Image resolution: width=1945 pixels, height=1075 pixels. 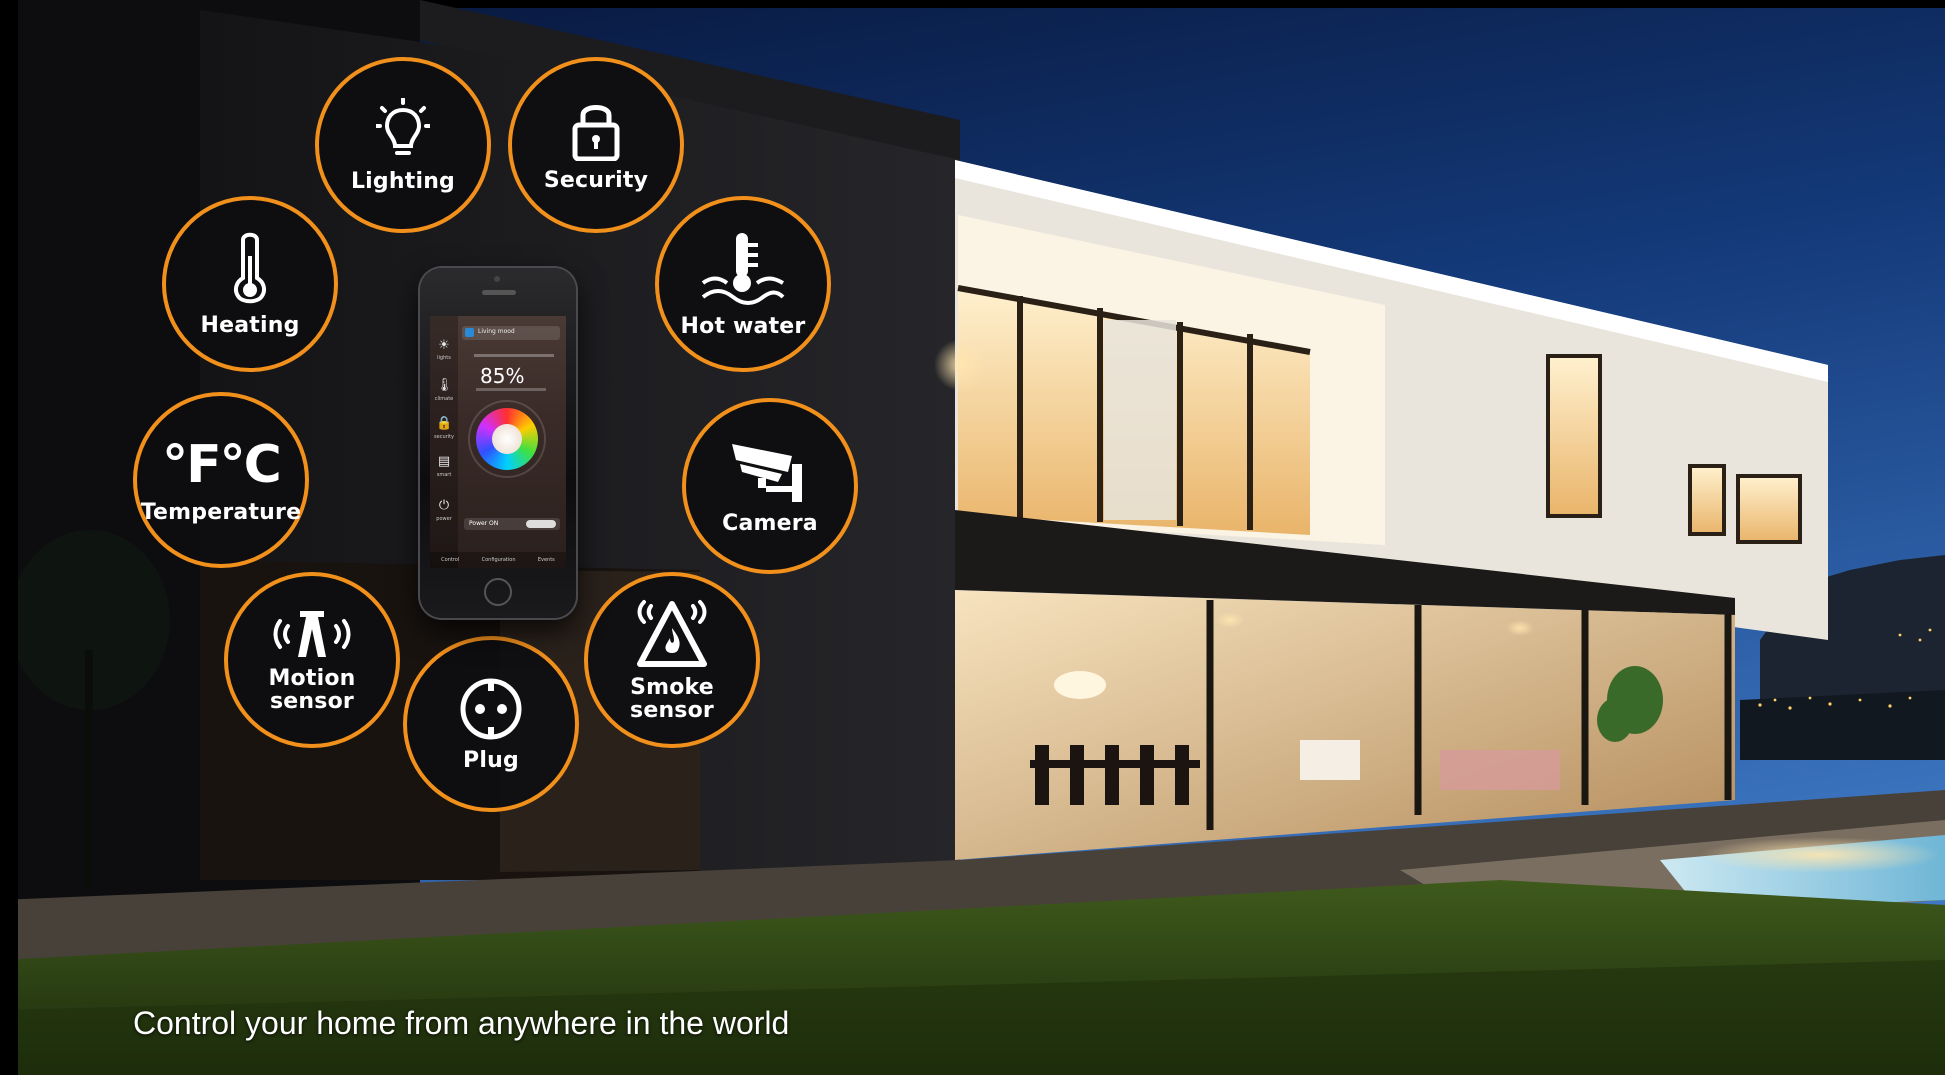 I want to click on feature-heating: Heating, so click(x=250, y=284).